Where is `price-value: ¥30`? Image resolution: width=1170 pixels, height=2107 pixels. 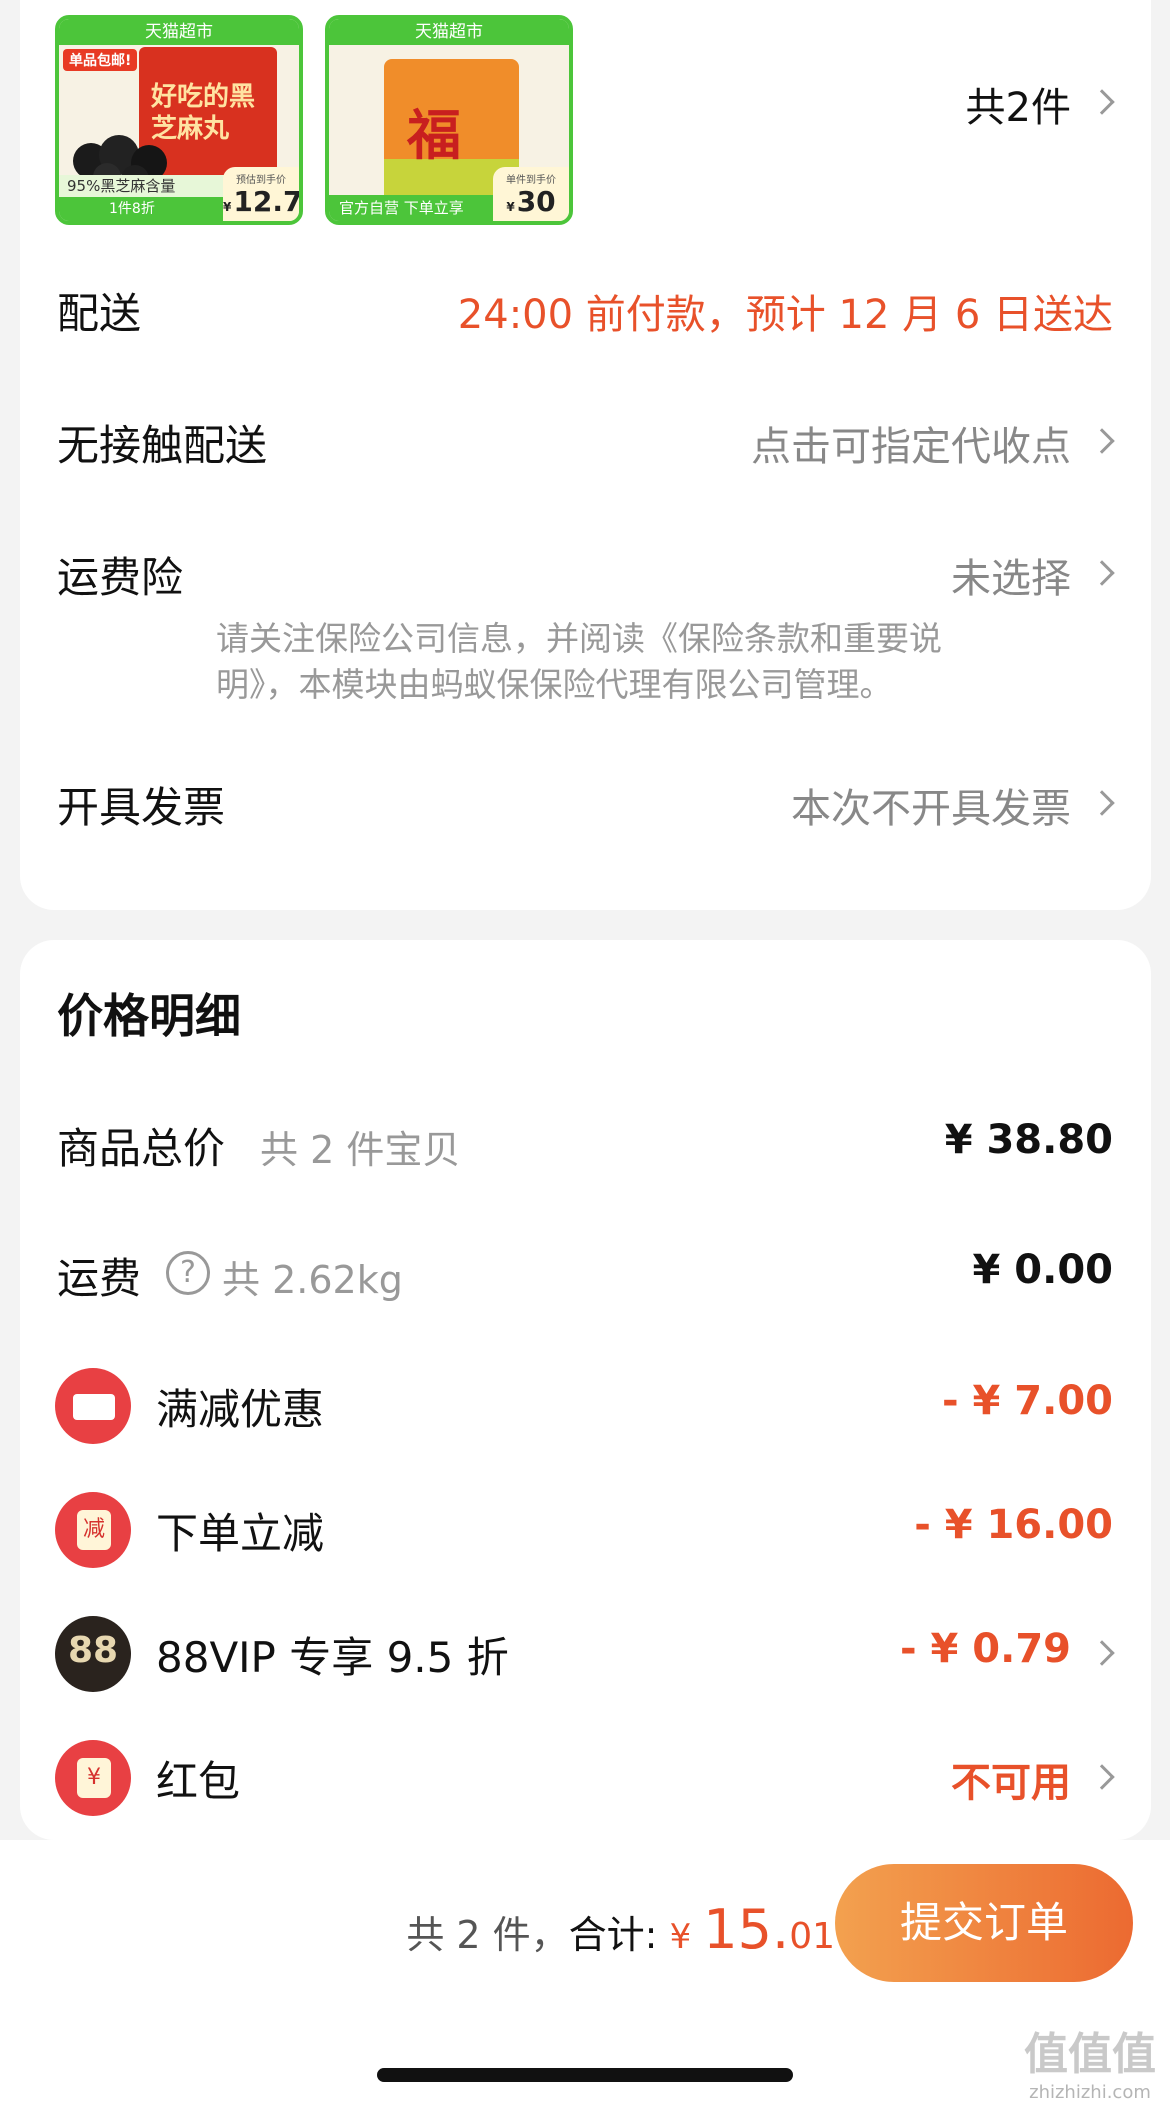 price-value: ¥30 is located at coordinates (531, 201).